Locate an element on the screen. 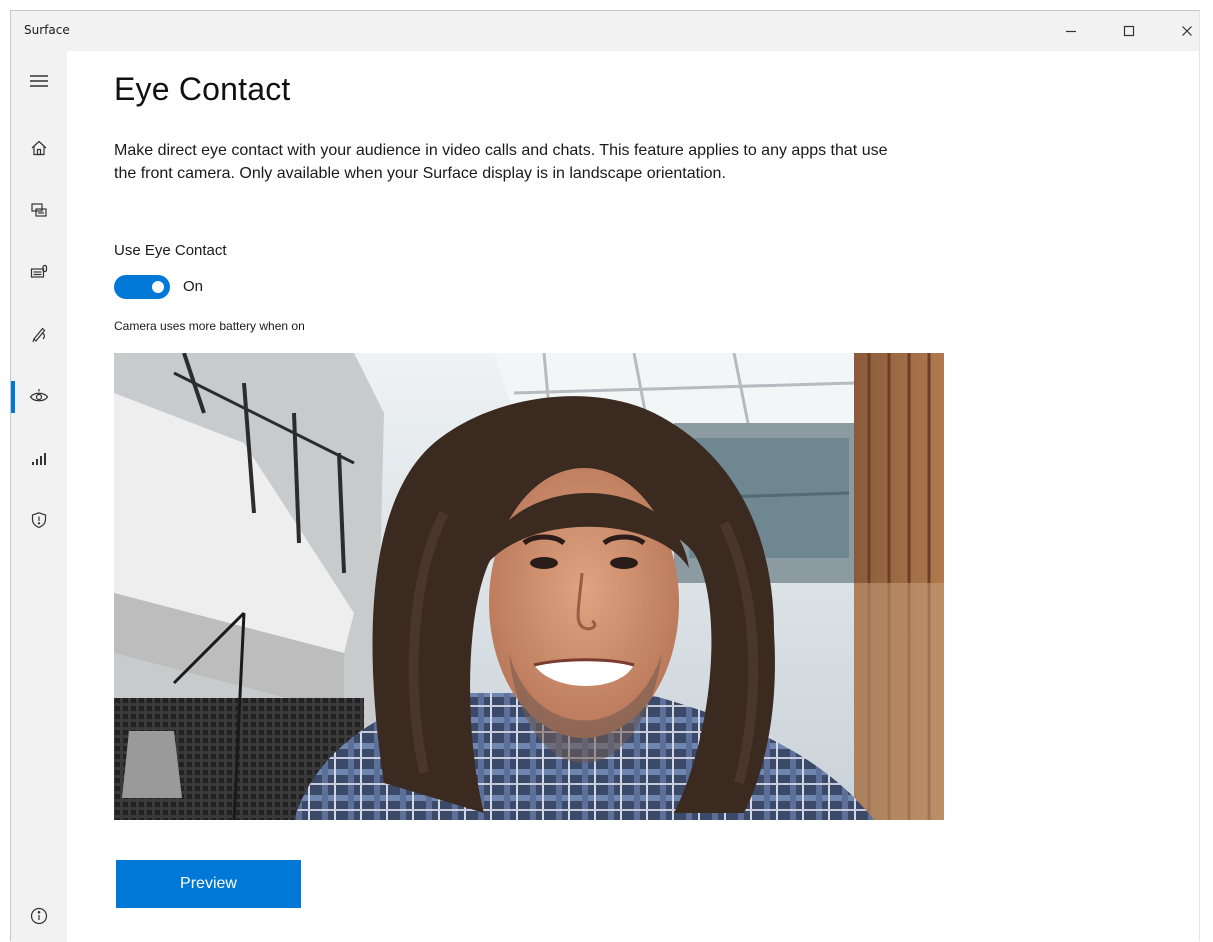 The image size is (1213, 942). page-title: Eye Contact is located at coordinates (202, 89).